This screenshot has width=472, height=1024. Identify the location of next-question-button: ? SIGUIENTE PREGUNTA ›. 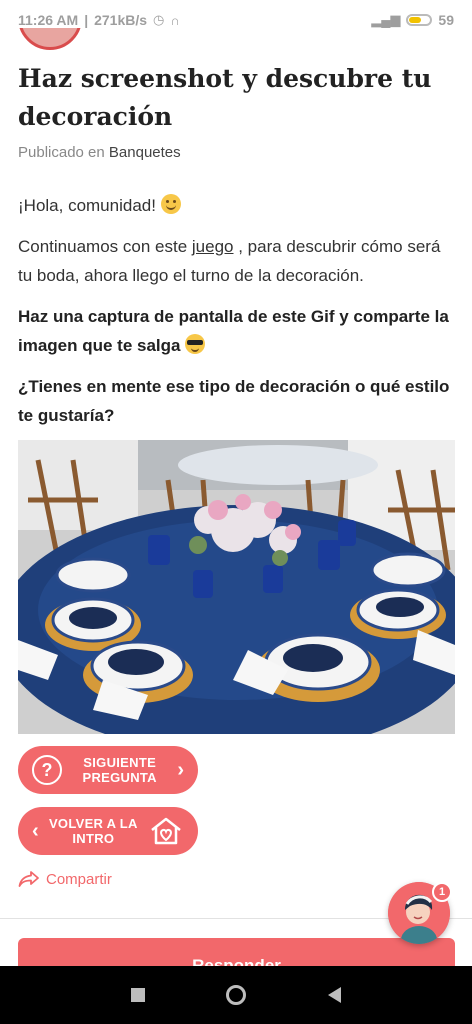
(108, 770).